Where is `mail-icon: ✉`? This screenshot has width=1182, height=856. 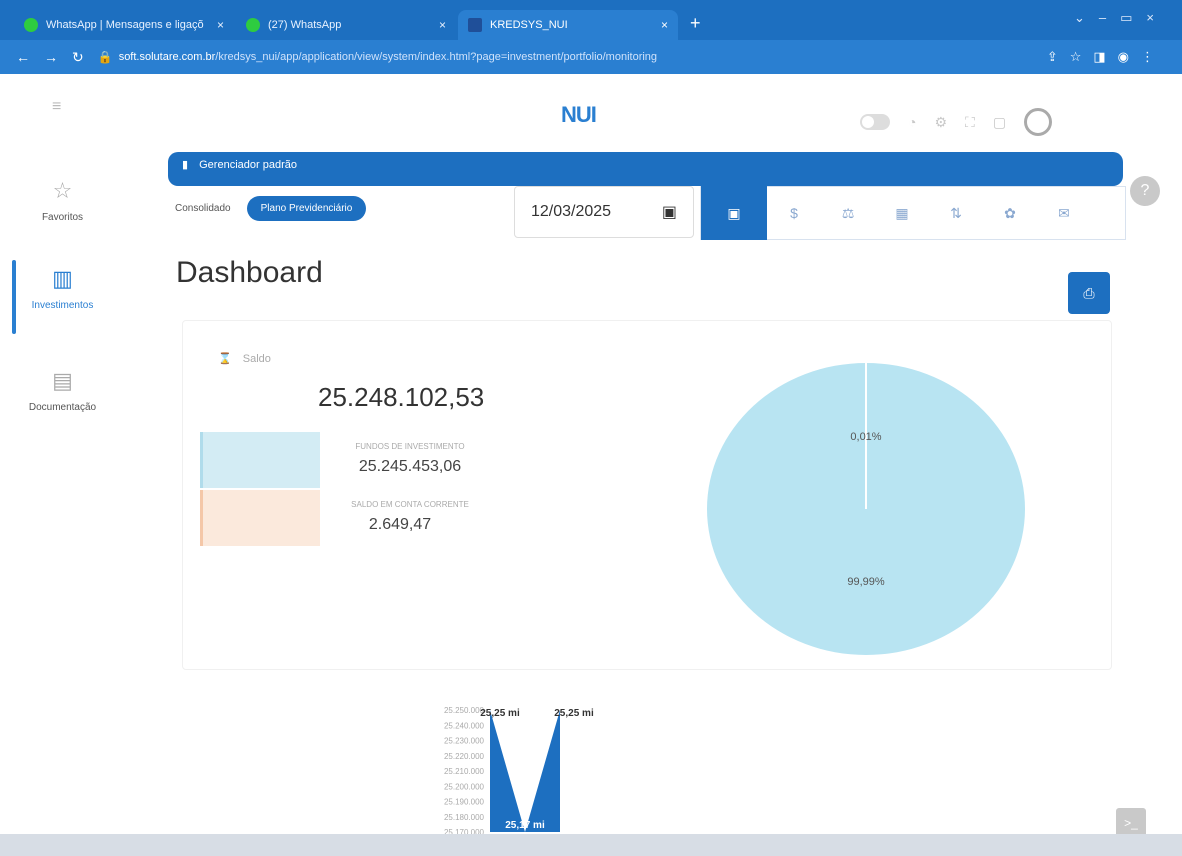 mail-icon: ✉ is located at coordinates (1064, 213).